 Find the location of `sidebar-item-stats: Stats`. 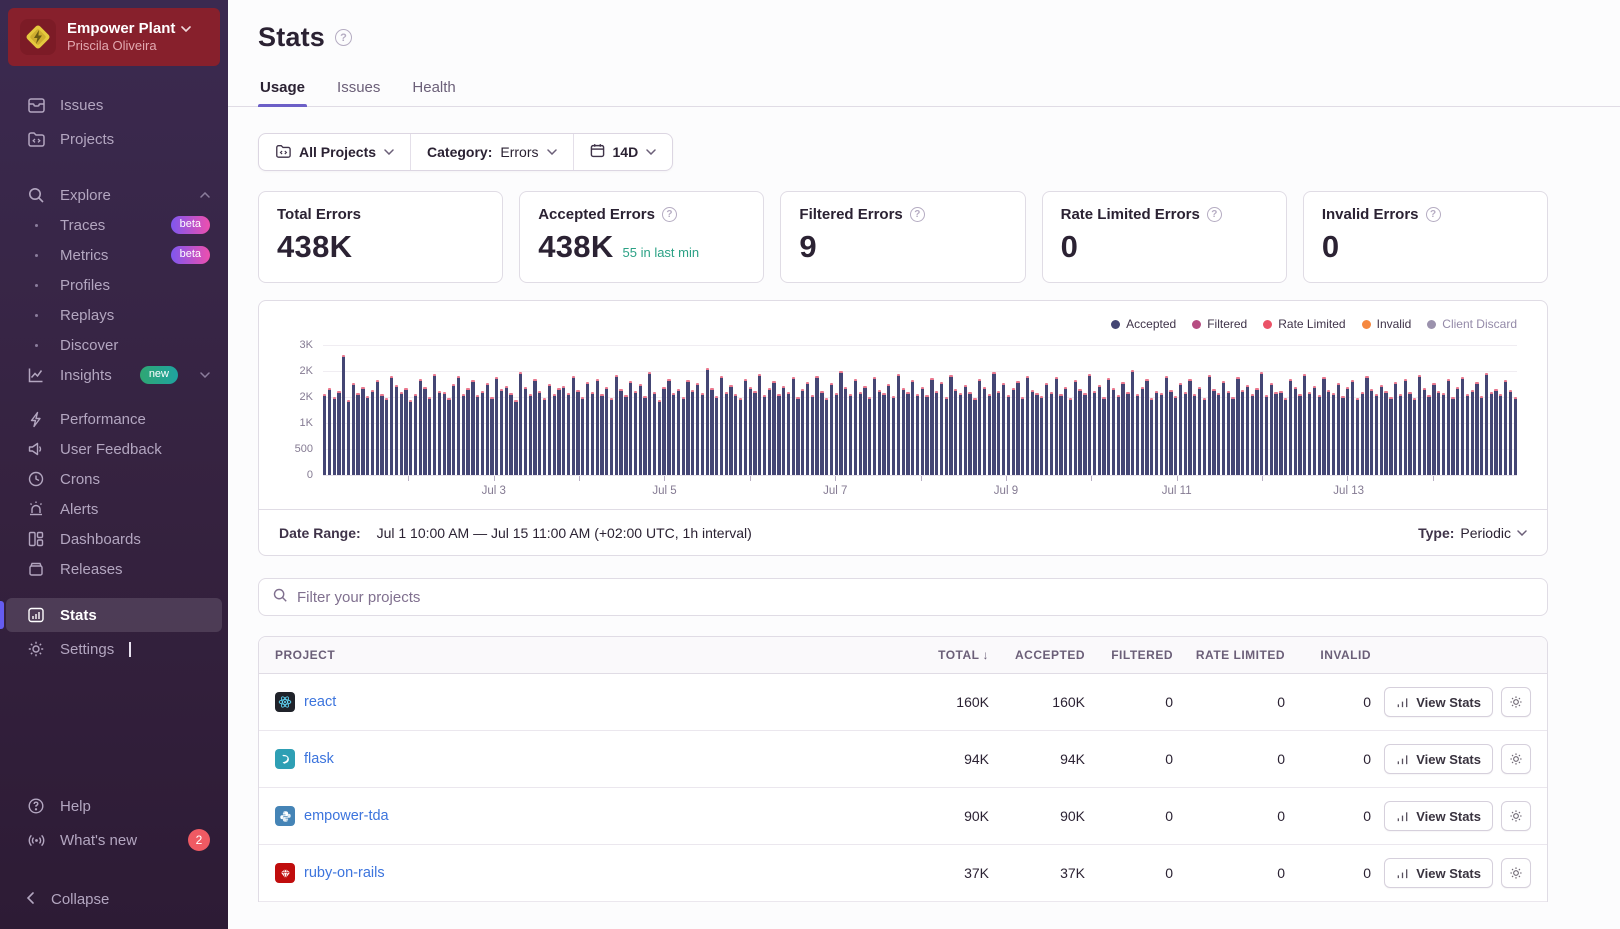

sidebar-item-stats: Stats is located at coordinates (114, 615).